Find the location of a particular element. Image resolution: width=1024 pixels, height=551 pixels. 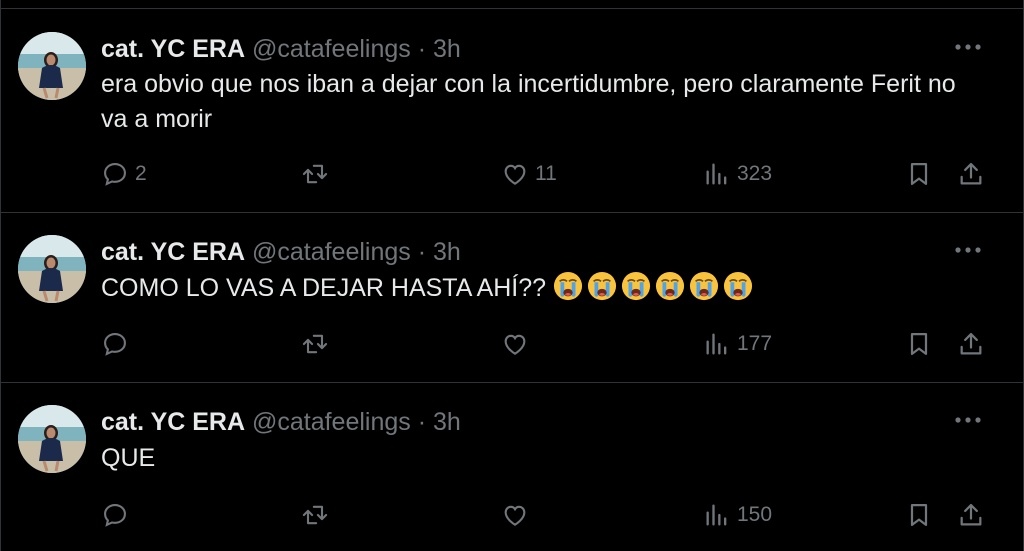

views-count: 177 is located at coordinates (755, 343).